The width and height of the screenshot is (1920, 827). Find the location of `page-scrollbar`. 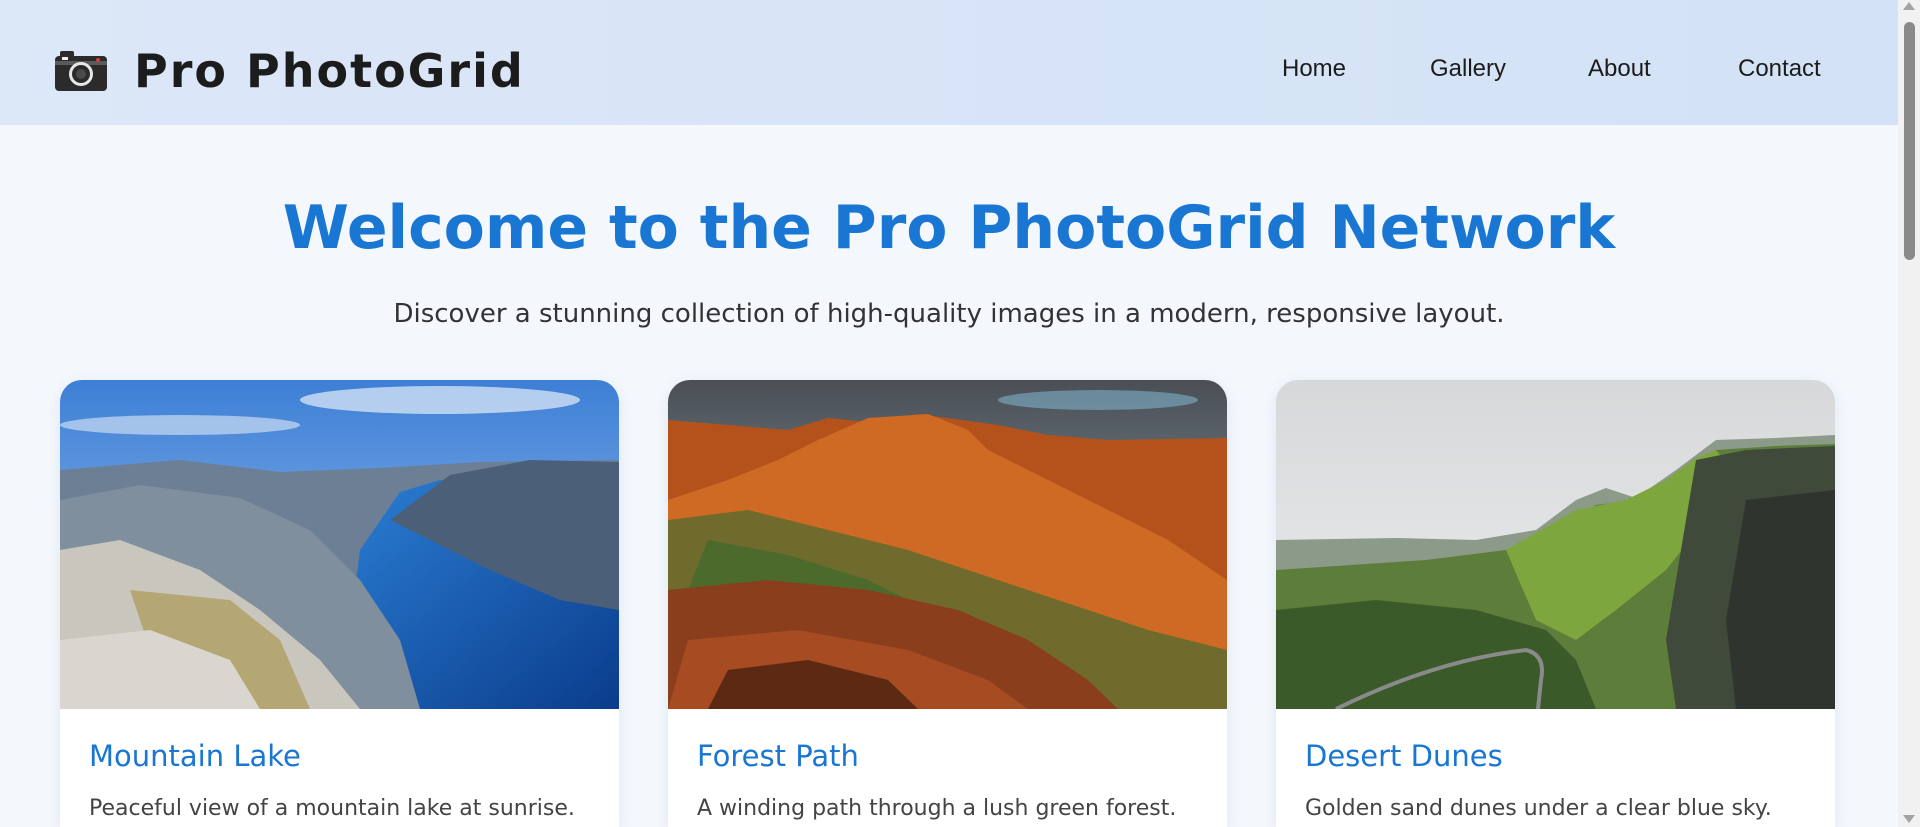

page-scrollbar is located at coordinates (1909, 413).